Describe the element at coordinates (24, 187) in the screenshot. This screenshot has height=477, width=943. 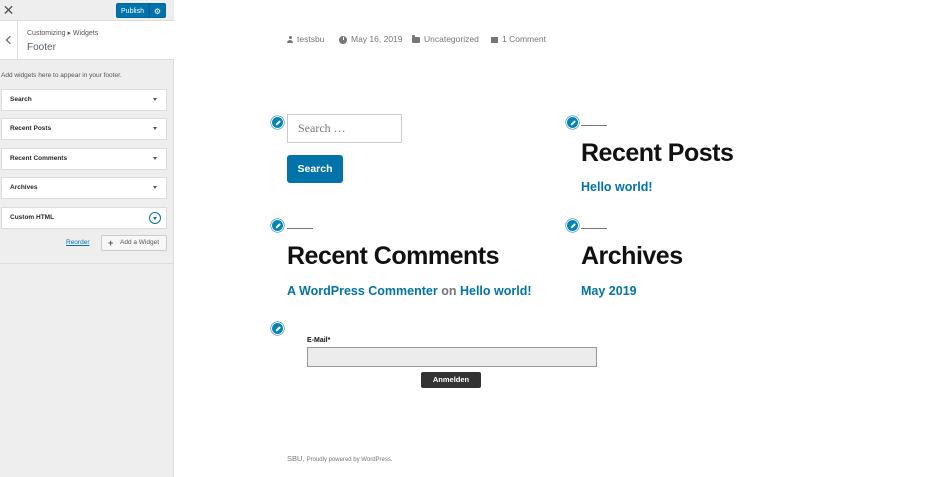
I see `widget-label: Archives` at that location.